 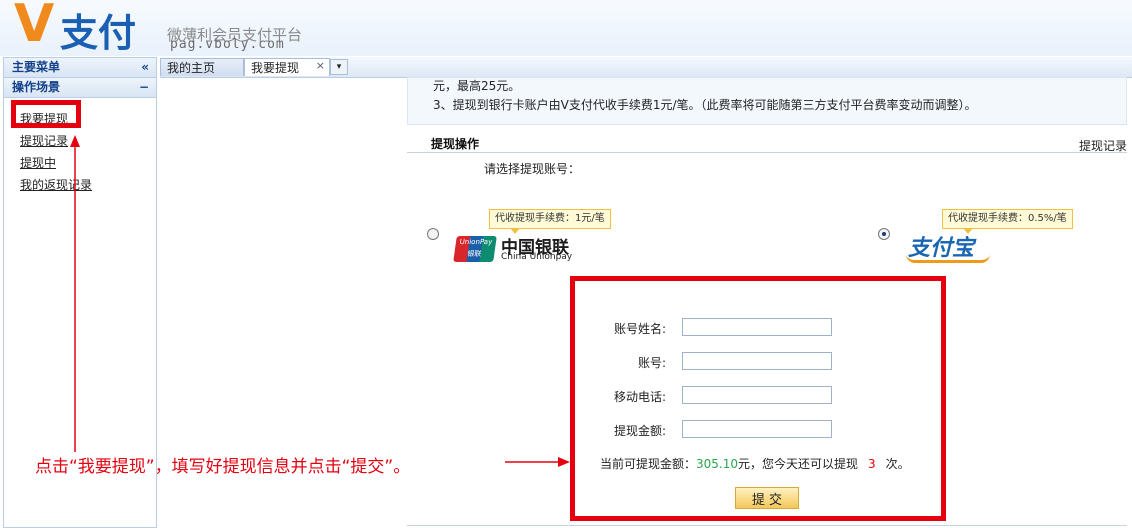 What do you see at coordinates (75, 141) in the screenshot?
I see `arrow-up-head-icon` at bounding box center [75, 141].